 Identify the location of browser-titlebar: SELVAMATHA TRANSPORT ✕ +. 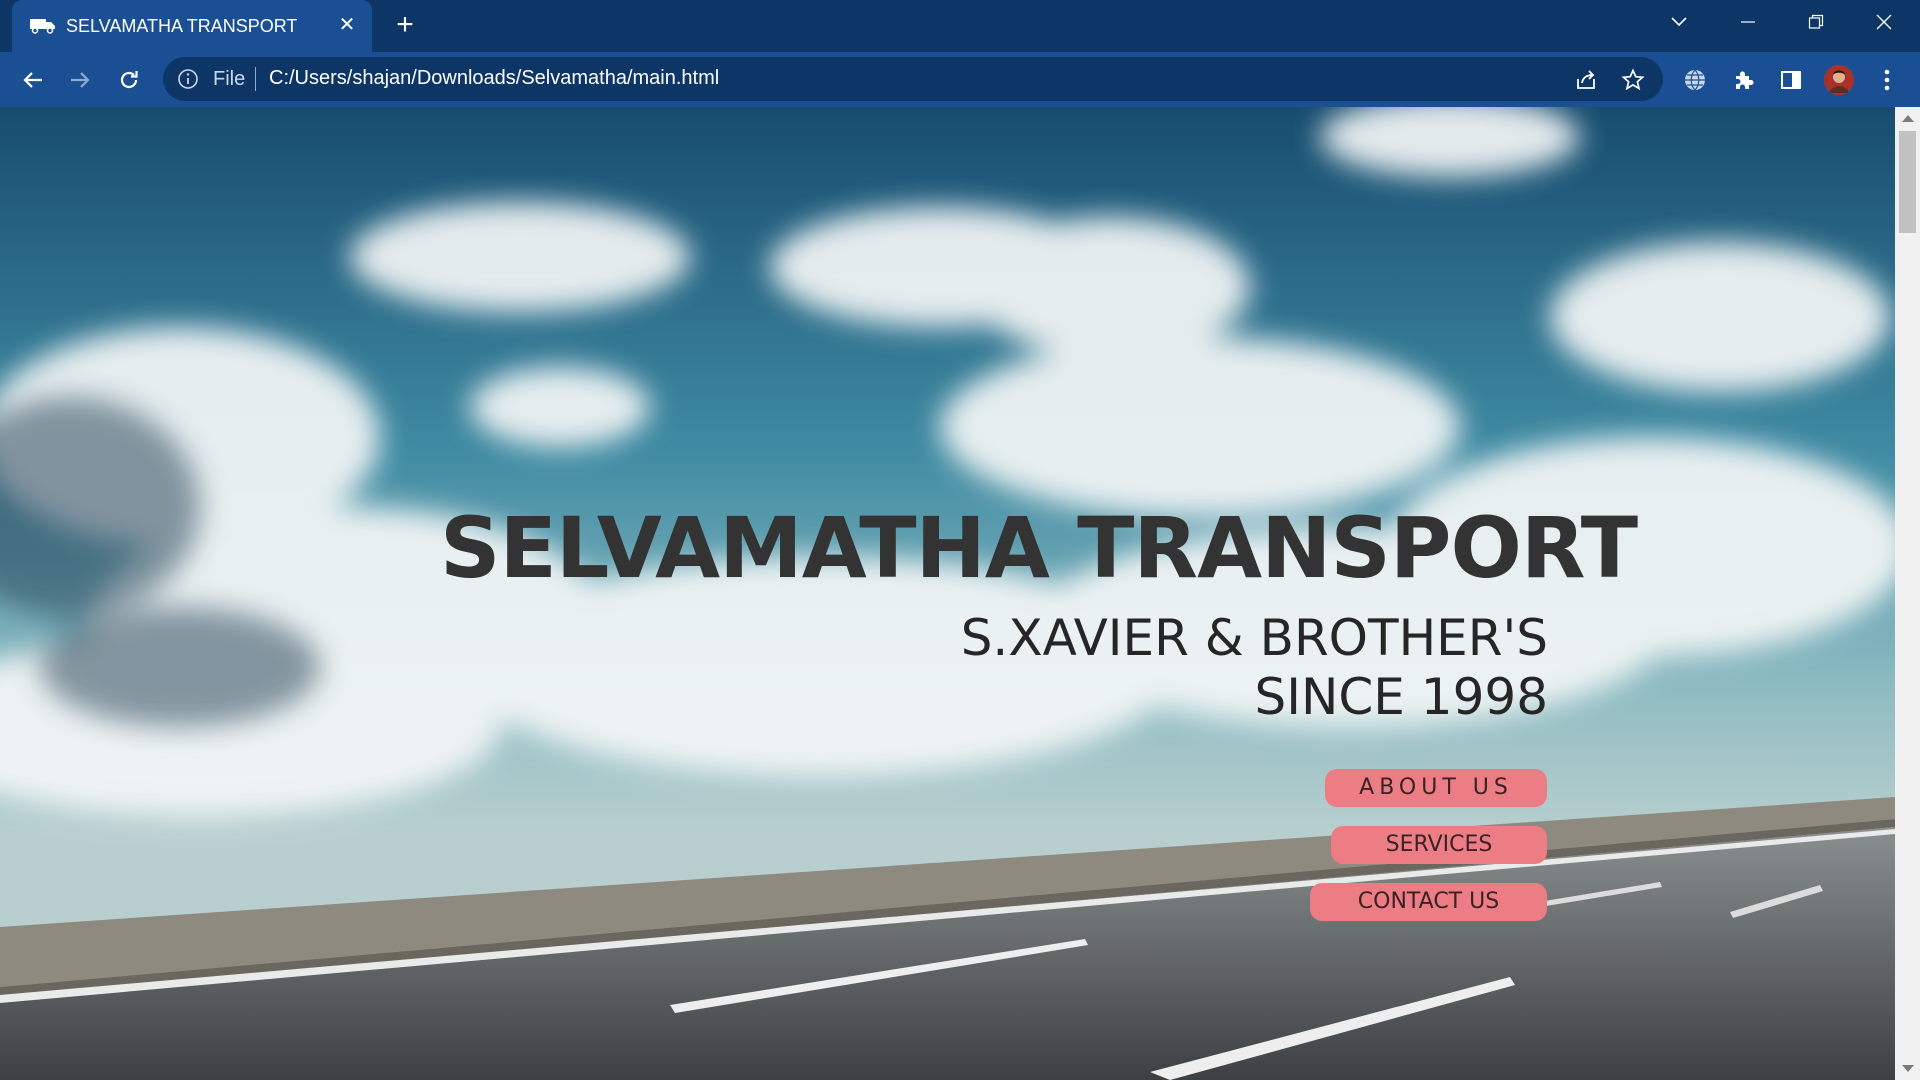
(960, 26).